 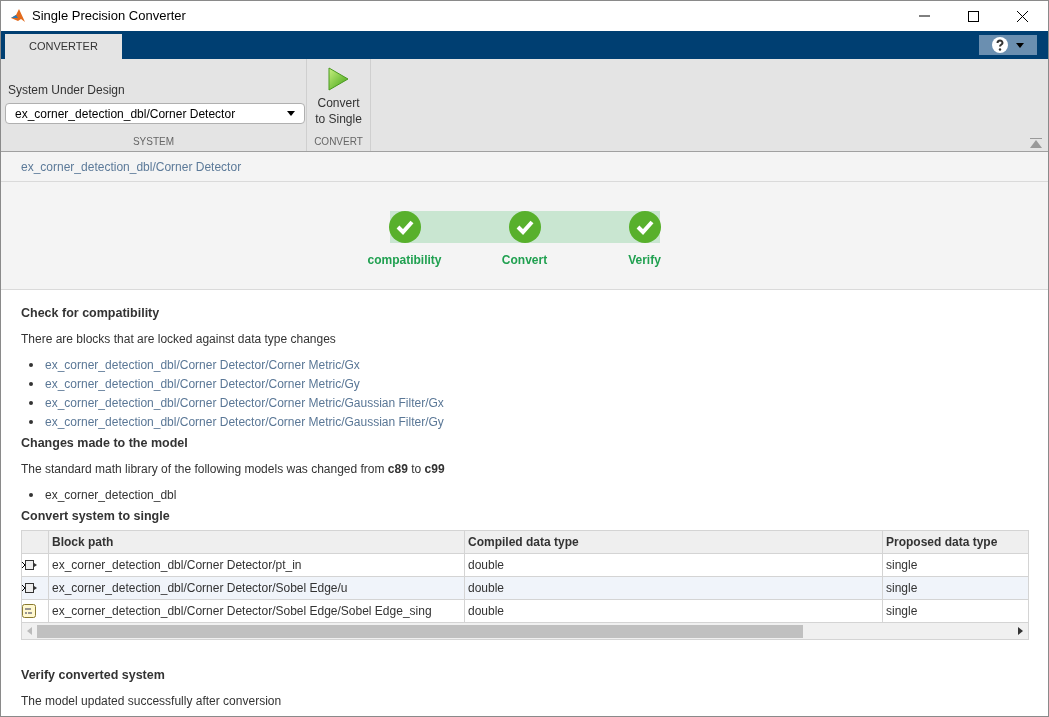 What do you see at coordinates (29, 611) in the screenshot?
I see `binary-block-icon` at bounding box center [29, 611].